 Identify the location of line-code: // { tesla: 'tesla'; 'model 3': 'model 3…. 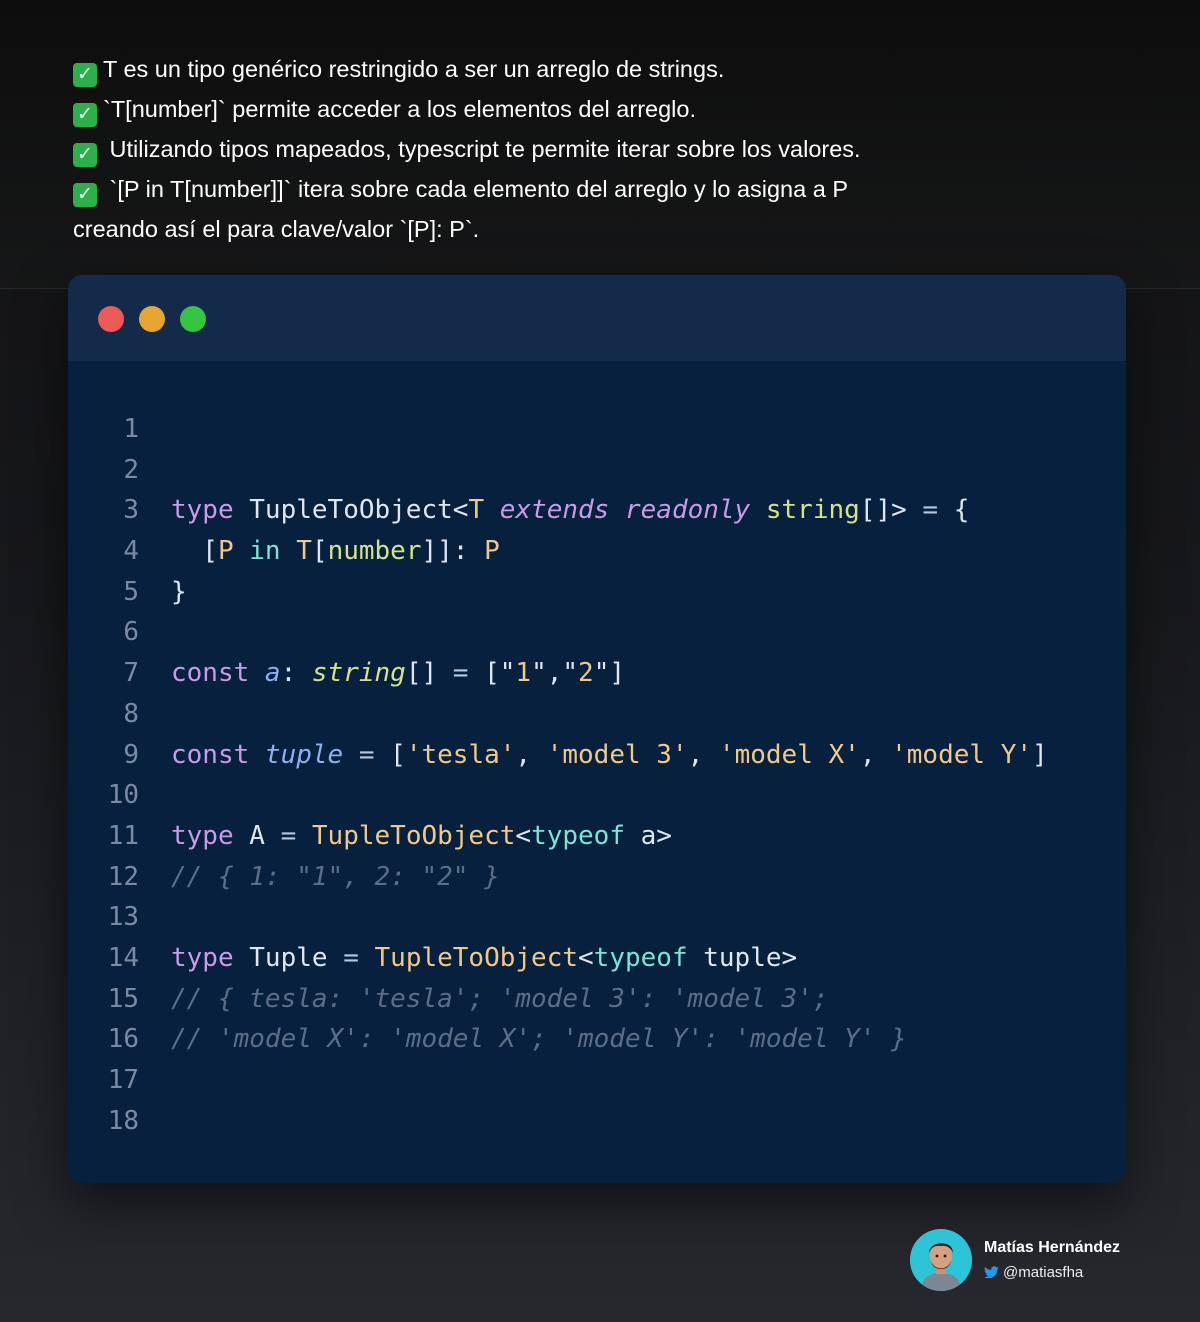
(499, 999).